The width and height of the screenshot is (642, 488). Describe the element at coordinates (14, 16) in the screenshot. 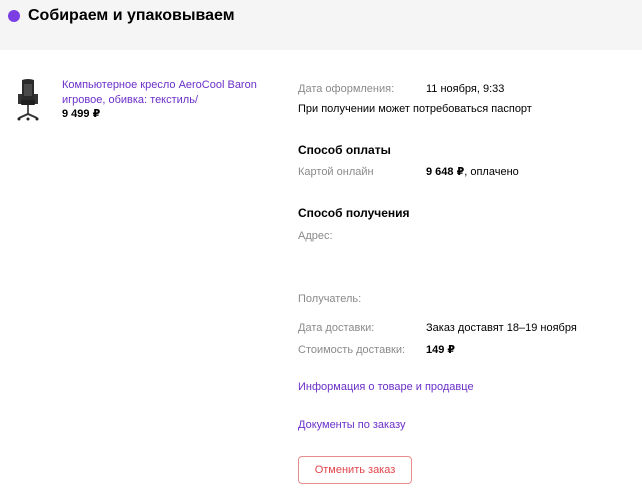

I see `status-dot-icon` at that location.